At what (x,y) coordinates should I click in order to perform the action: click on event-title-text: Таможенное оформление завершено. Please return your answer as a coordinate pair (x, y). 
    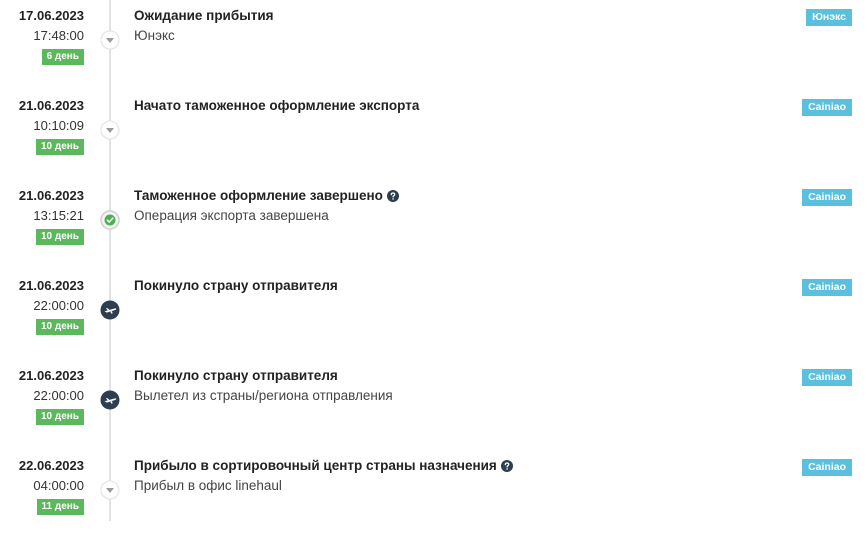
    Looking at the image, I should click on (258, 195).